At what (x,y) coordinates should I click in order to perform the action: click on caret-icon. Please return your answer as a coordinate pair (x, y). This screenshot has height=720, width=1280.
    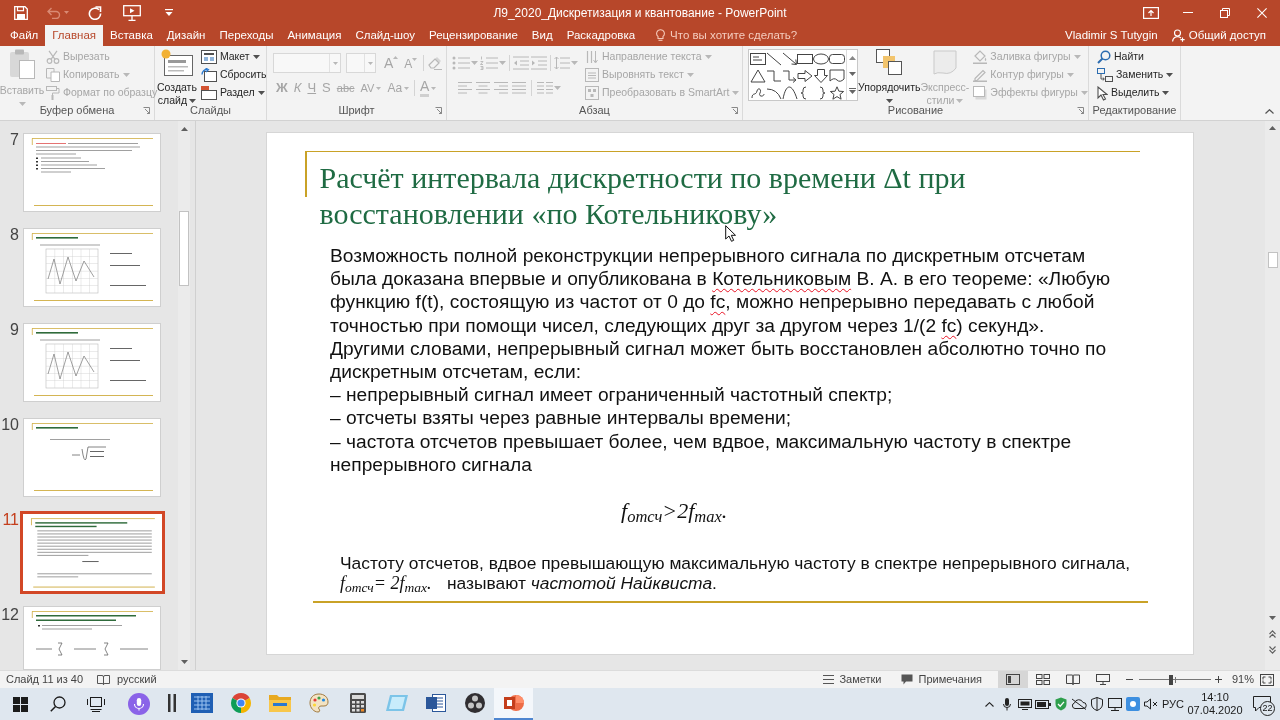
    Looking at the image, I should click on (370, 63).